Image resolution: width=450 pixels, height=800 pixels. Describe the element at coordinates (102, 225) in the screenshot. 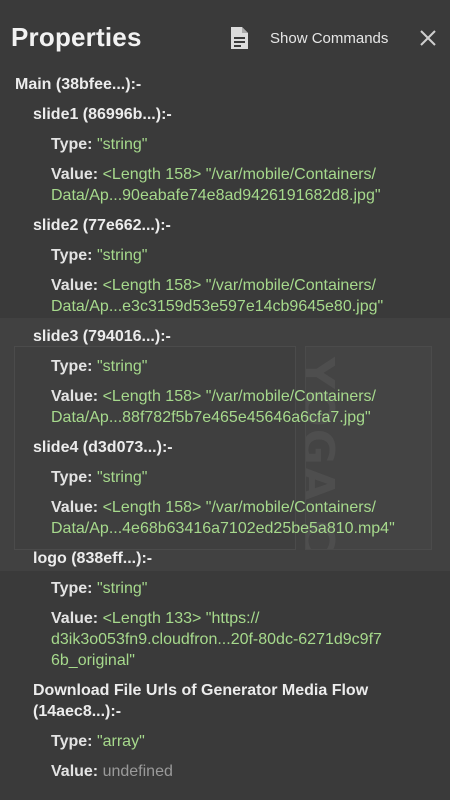

I see `tree-node-slide2: slide2 (77e662...):-` at that location.